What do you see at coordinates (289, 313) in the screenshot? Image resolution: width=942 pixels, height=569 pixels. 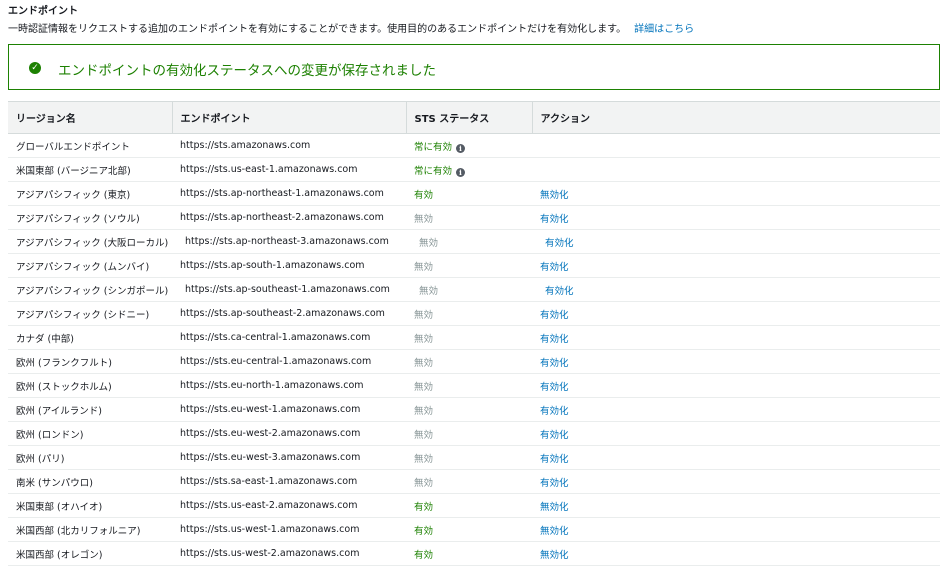 I see `endpoint-cell: https://sts.ap-southeast-2.amazonaws.com` at bounding box center [289, 313].